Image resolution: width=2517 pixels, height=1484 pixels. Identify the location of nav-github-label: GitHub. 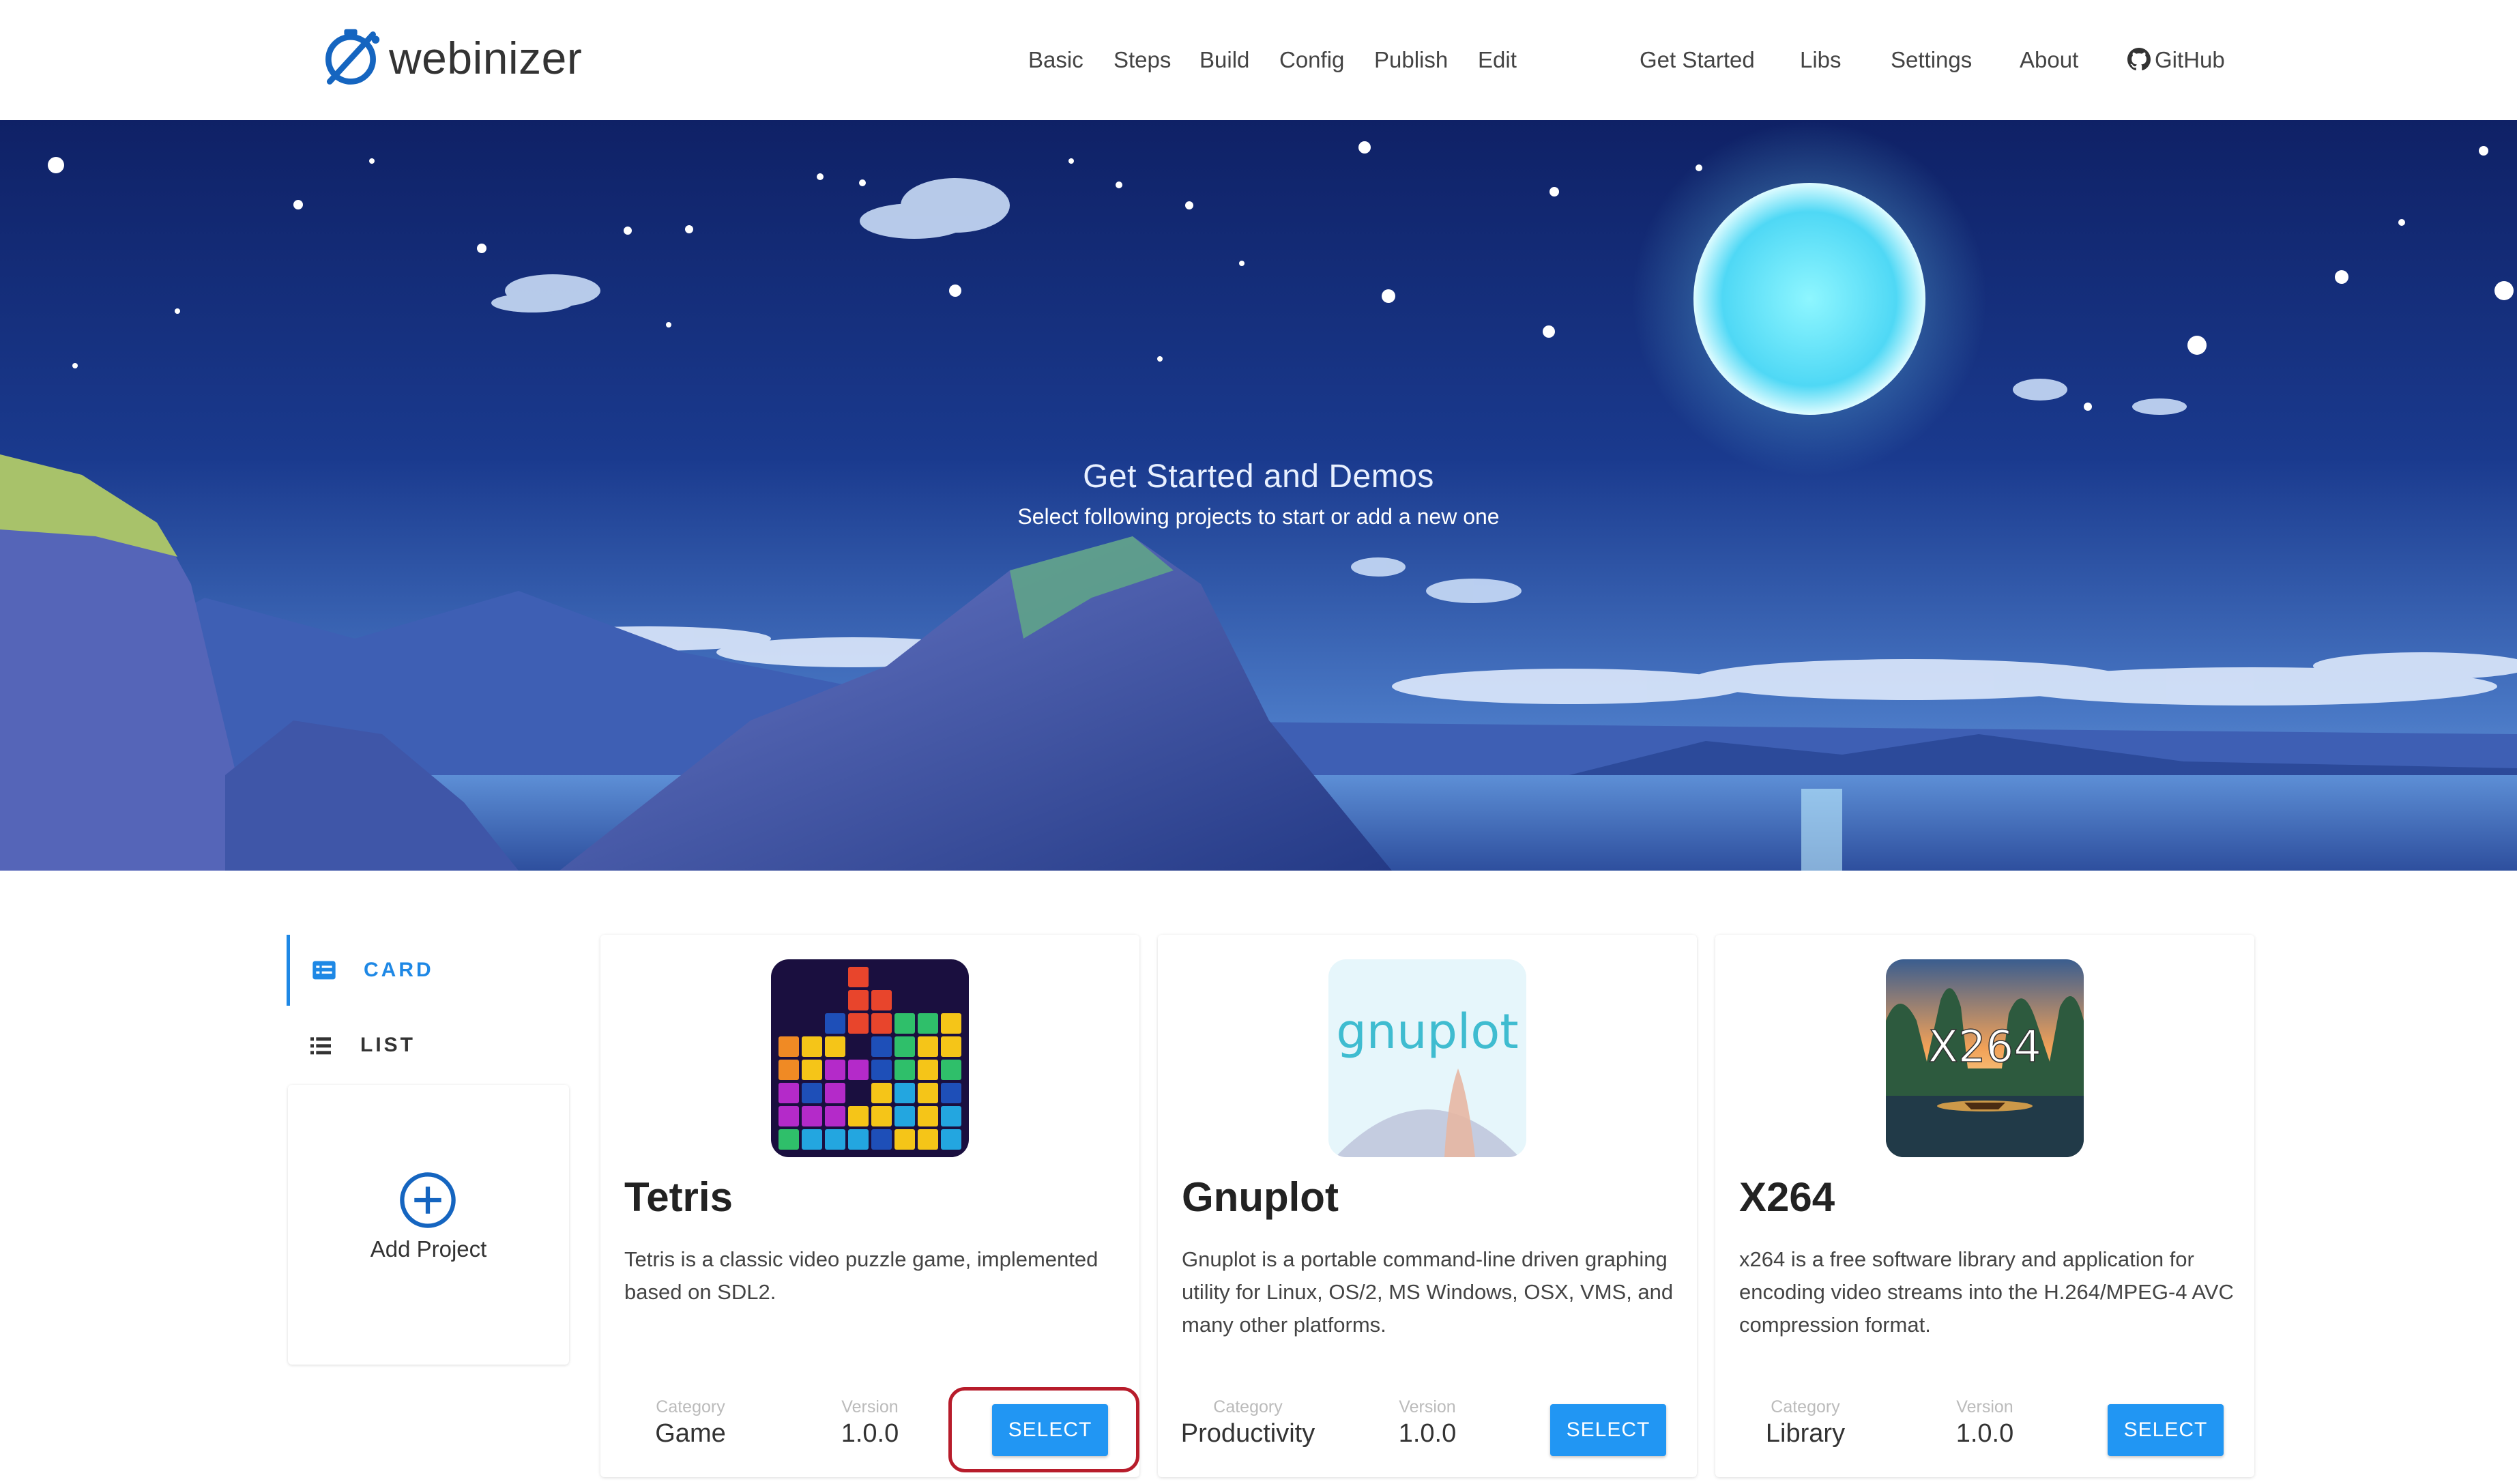
(2190, 59).